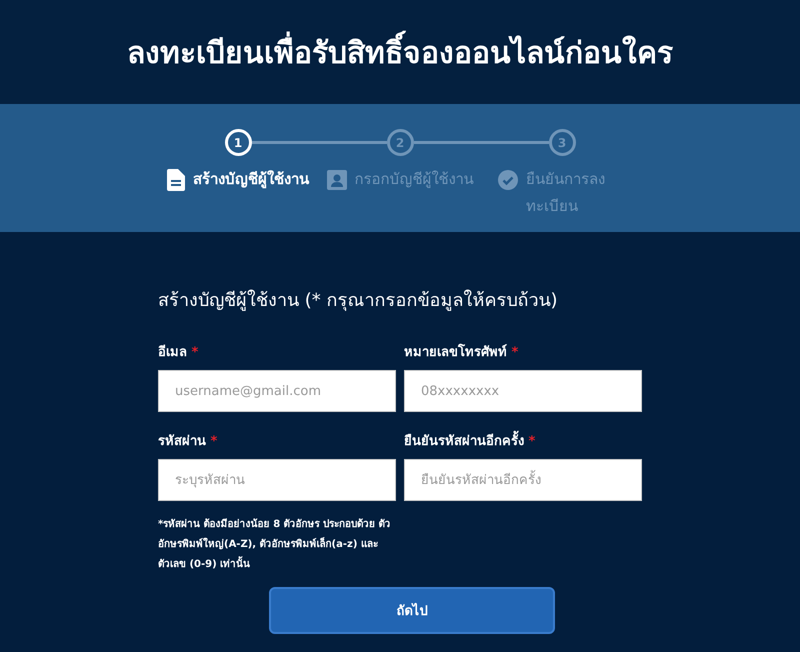 This screenshot has height=652, width=800. What do you see at coordinates (251, 179) in the screenshot?
I see `step-label: สร้างบัญชีผู้ใช้งาน` at bounding box center [251, 179].